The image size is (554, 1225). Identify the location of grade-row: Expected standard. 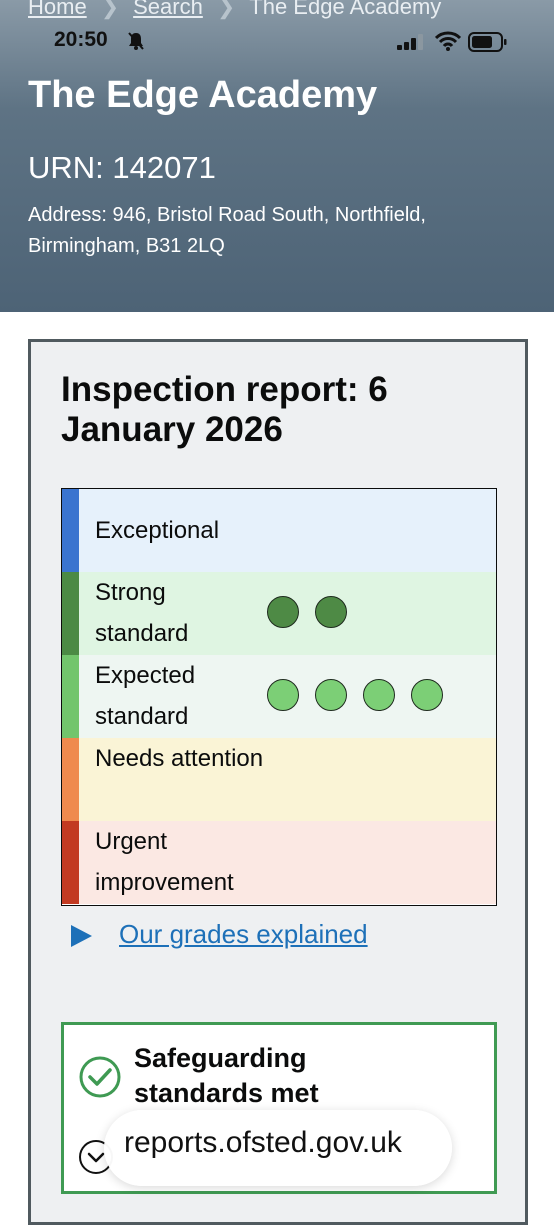
(279, 696).